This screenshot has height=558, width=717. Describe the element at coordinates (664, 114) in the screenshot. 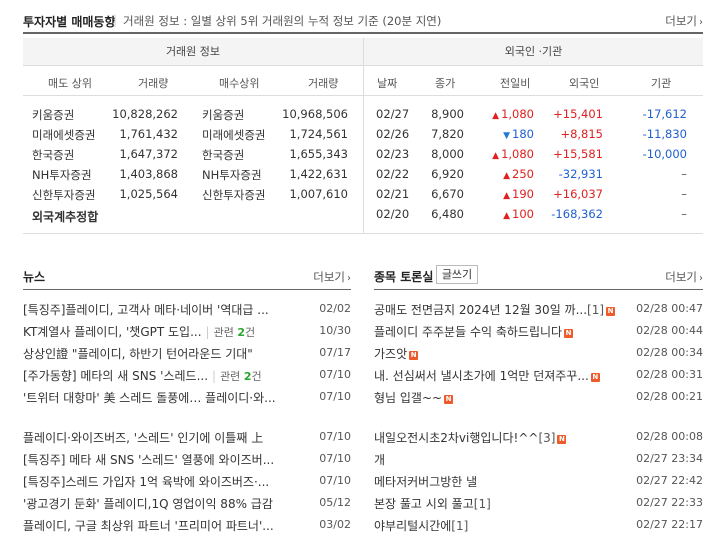

I see `institution-net: -17,612` at that location.